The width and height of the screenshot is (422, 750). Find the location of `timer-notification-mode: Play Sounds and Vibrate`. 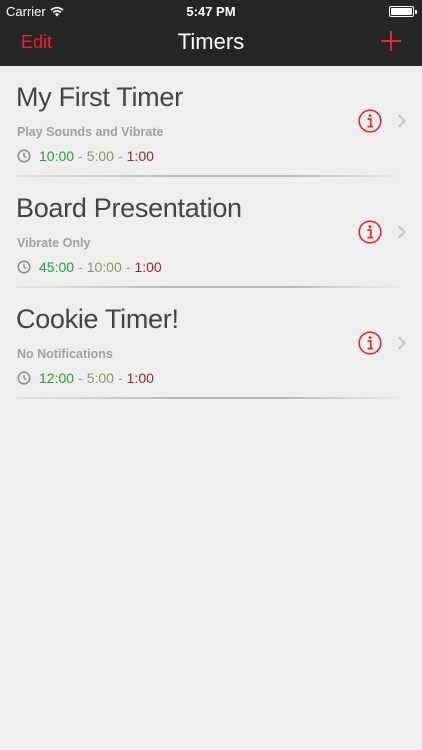

timer-notification-mode: Play Sounds and Vibrate is located at coordinates (90, 132).